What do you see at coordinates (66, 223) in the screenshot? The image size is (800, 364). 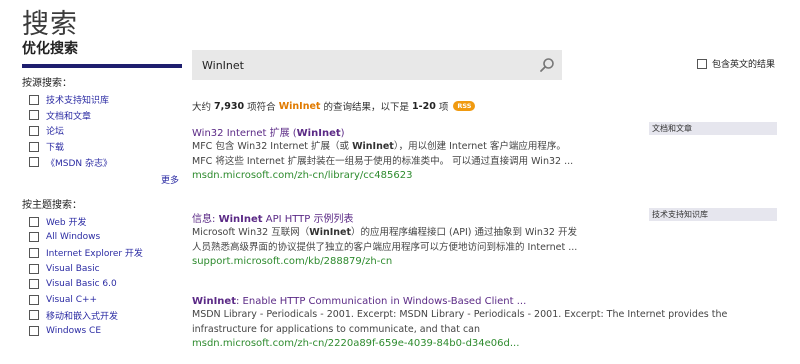 I see `filter-label: Web 开发` at bounding box center [66, 223].